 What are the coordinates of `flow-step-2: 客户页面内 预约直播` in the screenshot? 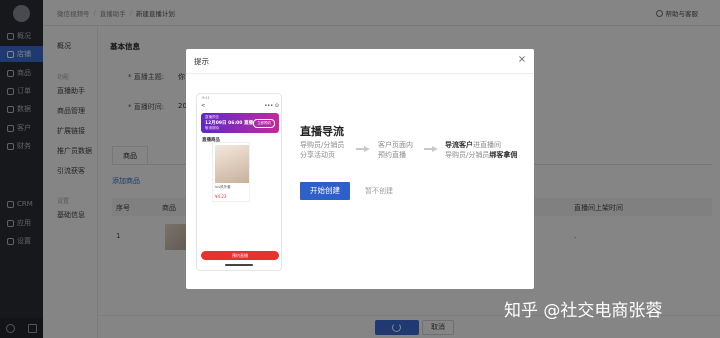 It's located at (395, 150).